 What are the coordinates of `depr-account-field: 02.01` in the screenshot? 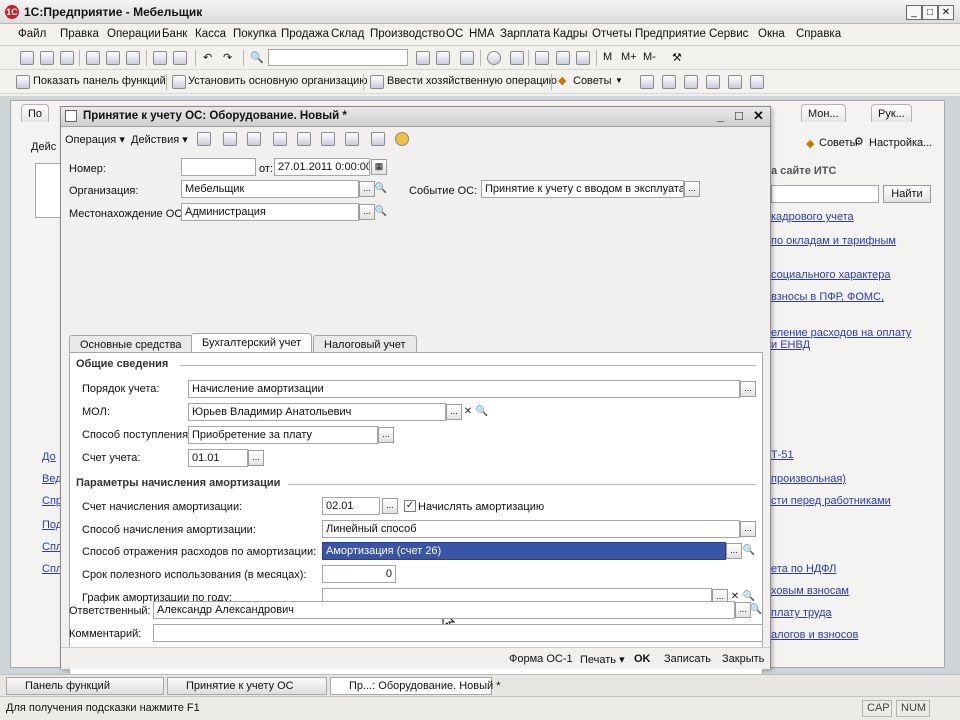 It's located at (351, 506).